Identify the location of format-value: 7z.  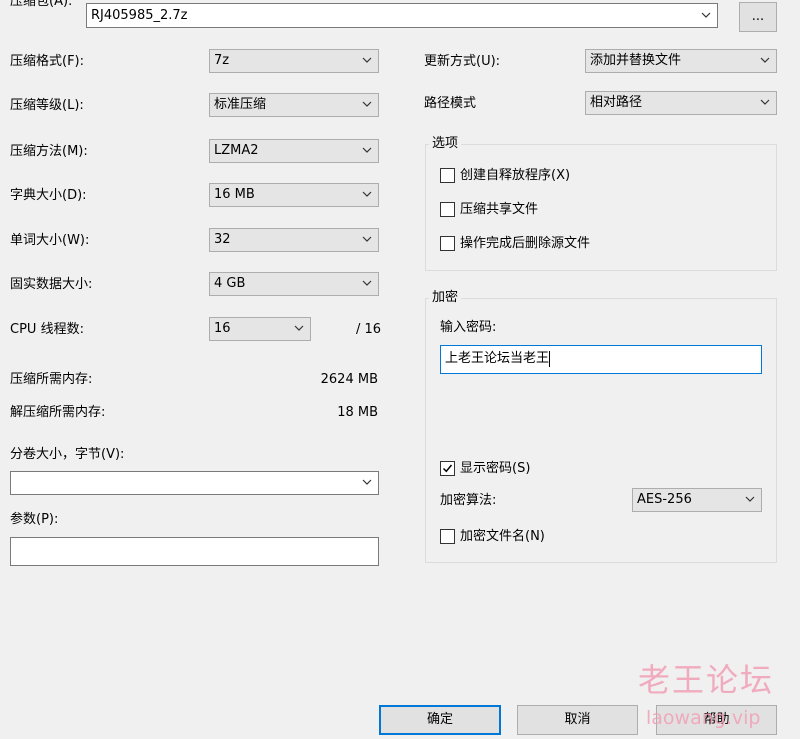
(222, 60).